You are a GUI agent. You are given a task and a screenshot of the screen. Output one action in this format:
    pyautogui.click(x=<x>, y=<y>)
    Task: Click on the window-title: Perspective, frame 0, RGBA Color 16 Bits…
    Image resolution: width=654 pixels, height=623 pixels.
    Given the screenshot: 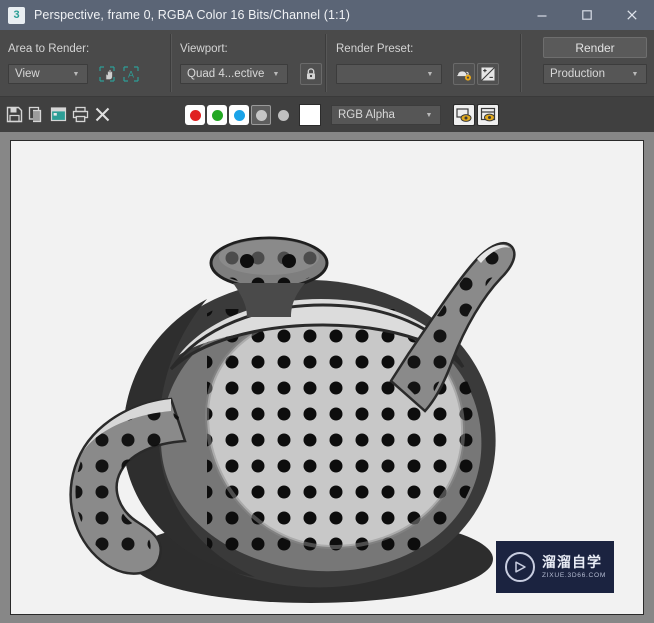 What is the action you would take?
    pyautogui.click(x=192, y=15)
    